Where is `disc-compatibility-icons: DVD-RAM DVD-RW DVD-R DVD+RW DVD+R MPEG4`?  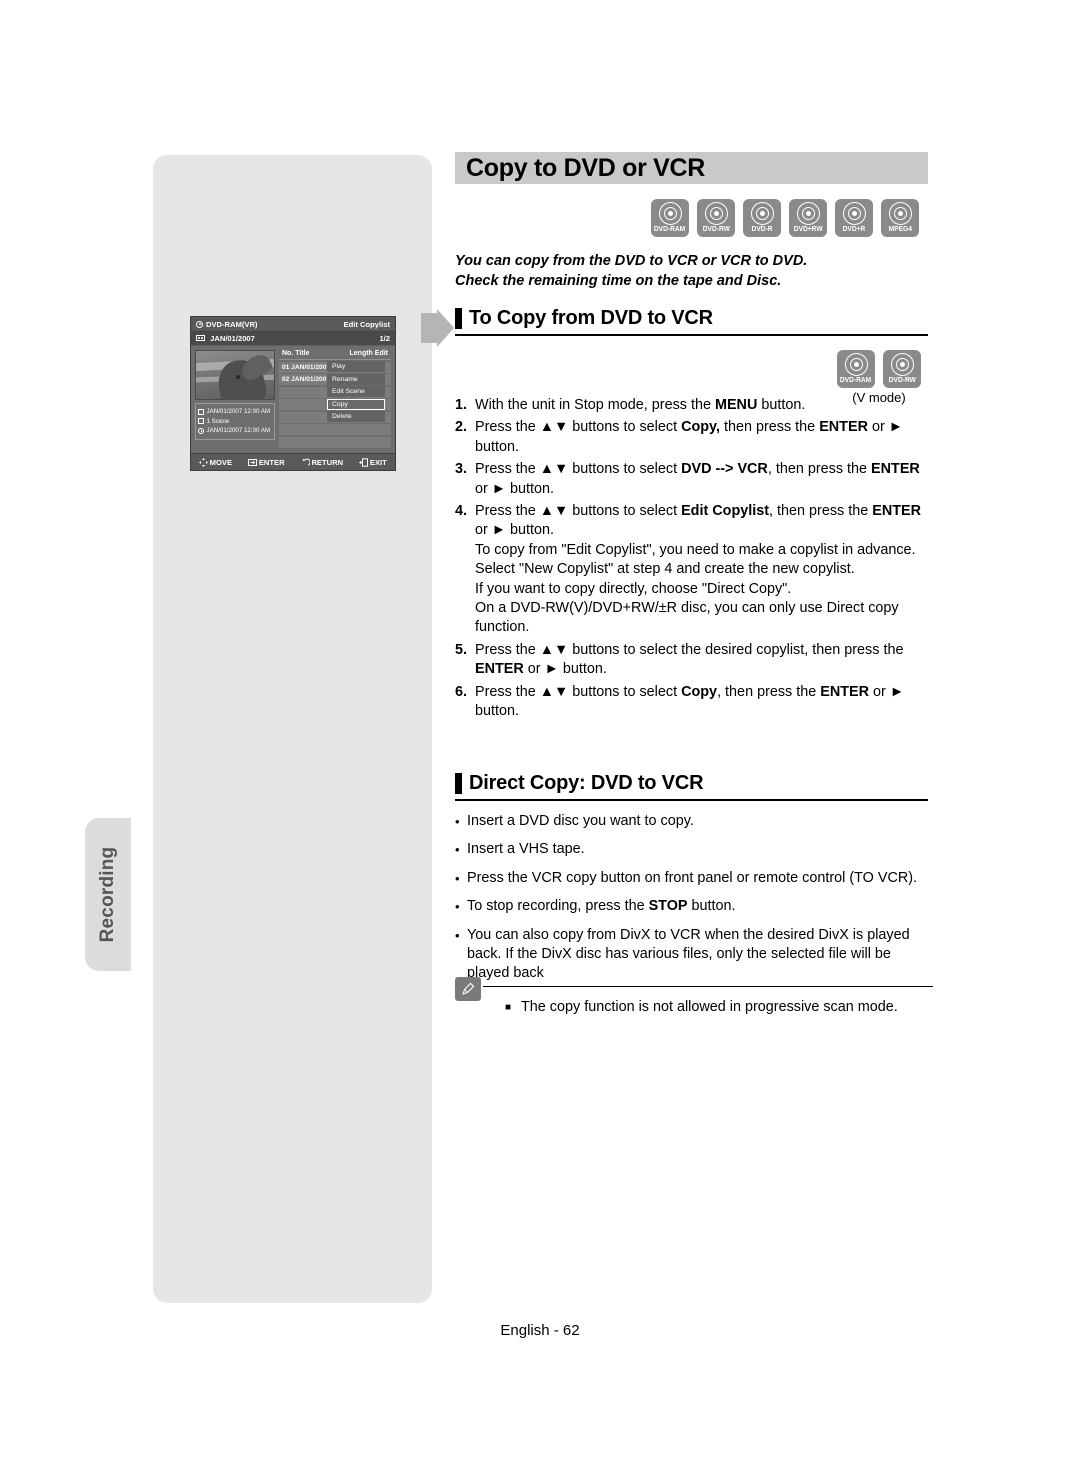
disc-compatibility-icons: DVD-RAM DVD-RW DVD-R DVD+RW DVD+R MPEG4 is located at coordinates (785, 218).